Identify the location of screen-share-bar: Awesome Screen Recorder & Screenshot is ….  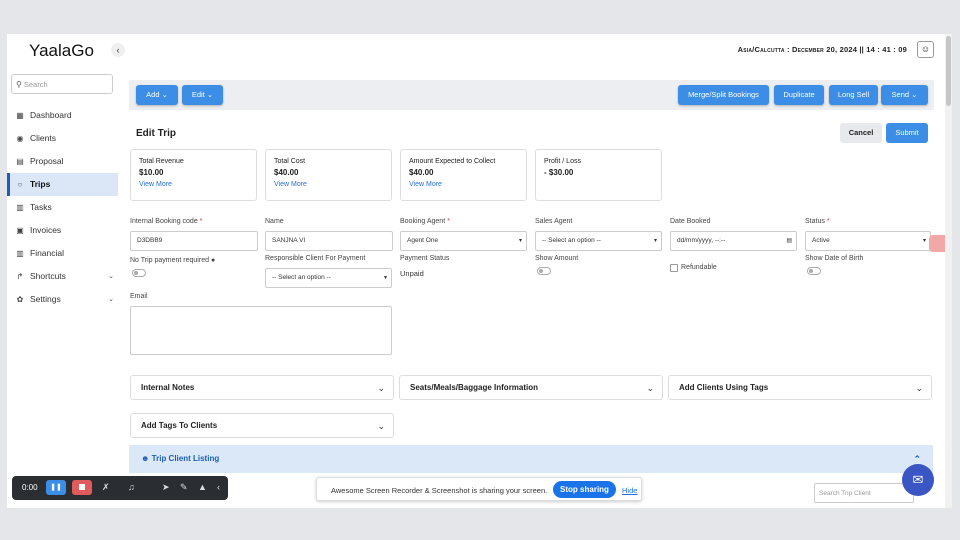
(479, 489).